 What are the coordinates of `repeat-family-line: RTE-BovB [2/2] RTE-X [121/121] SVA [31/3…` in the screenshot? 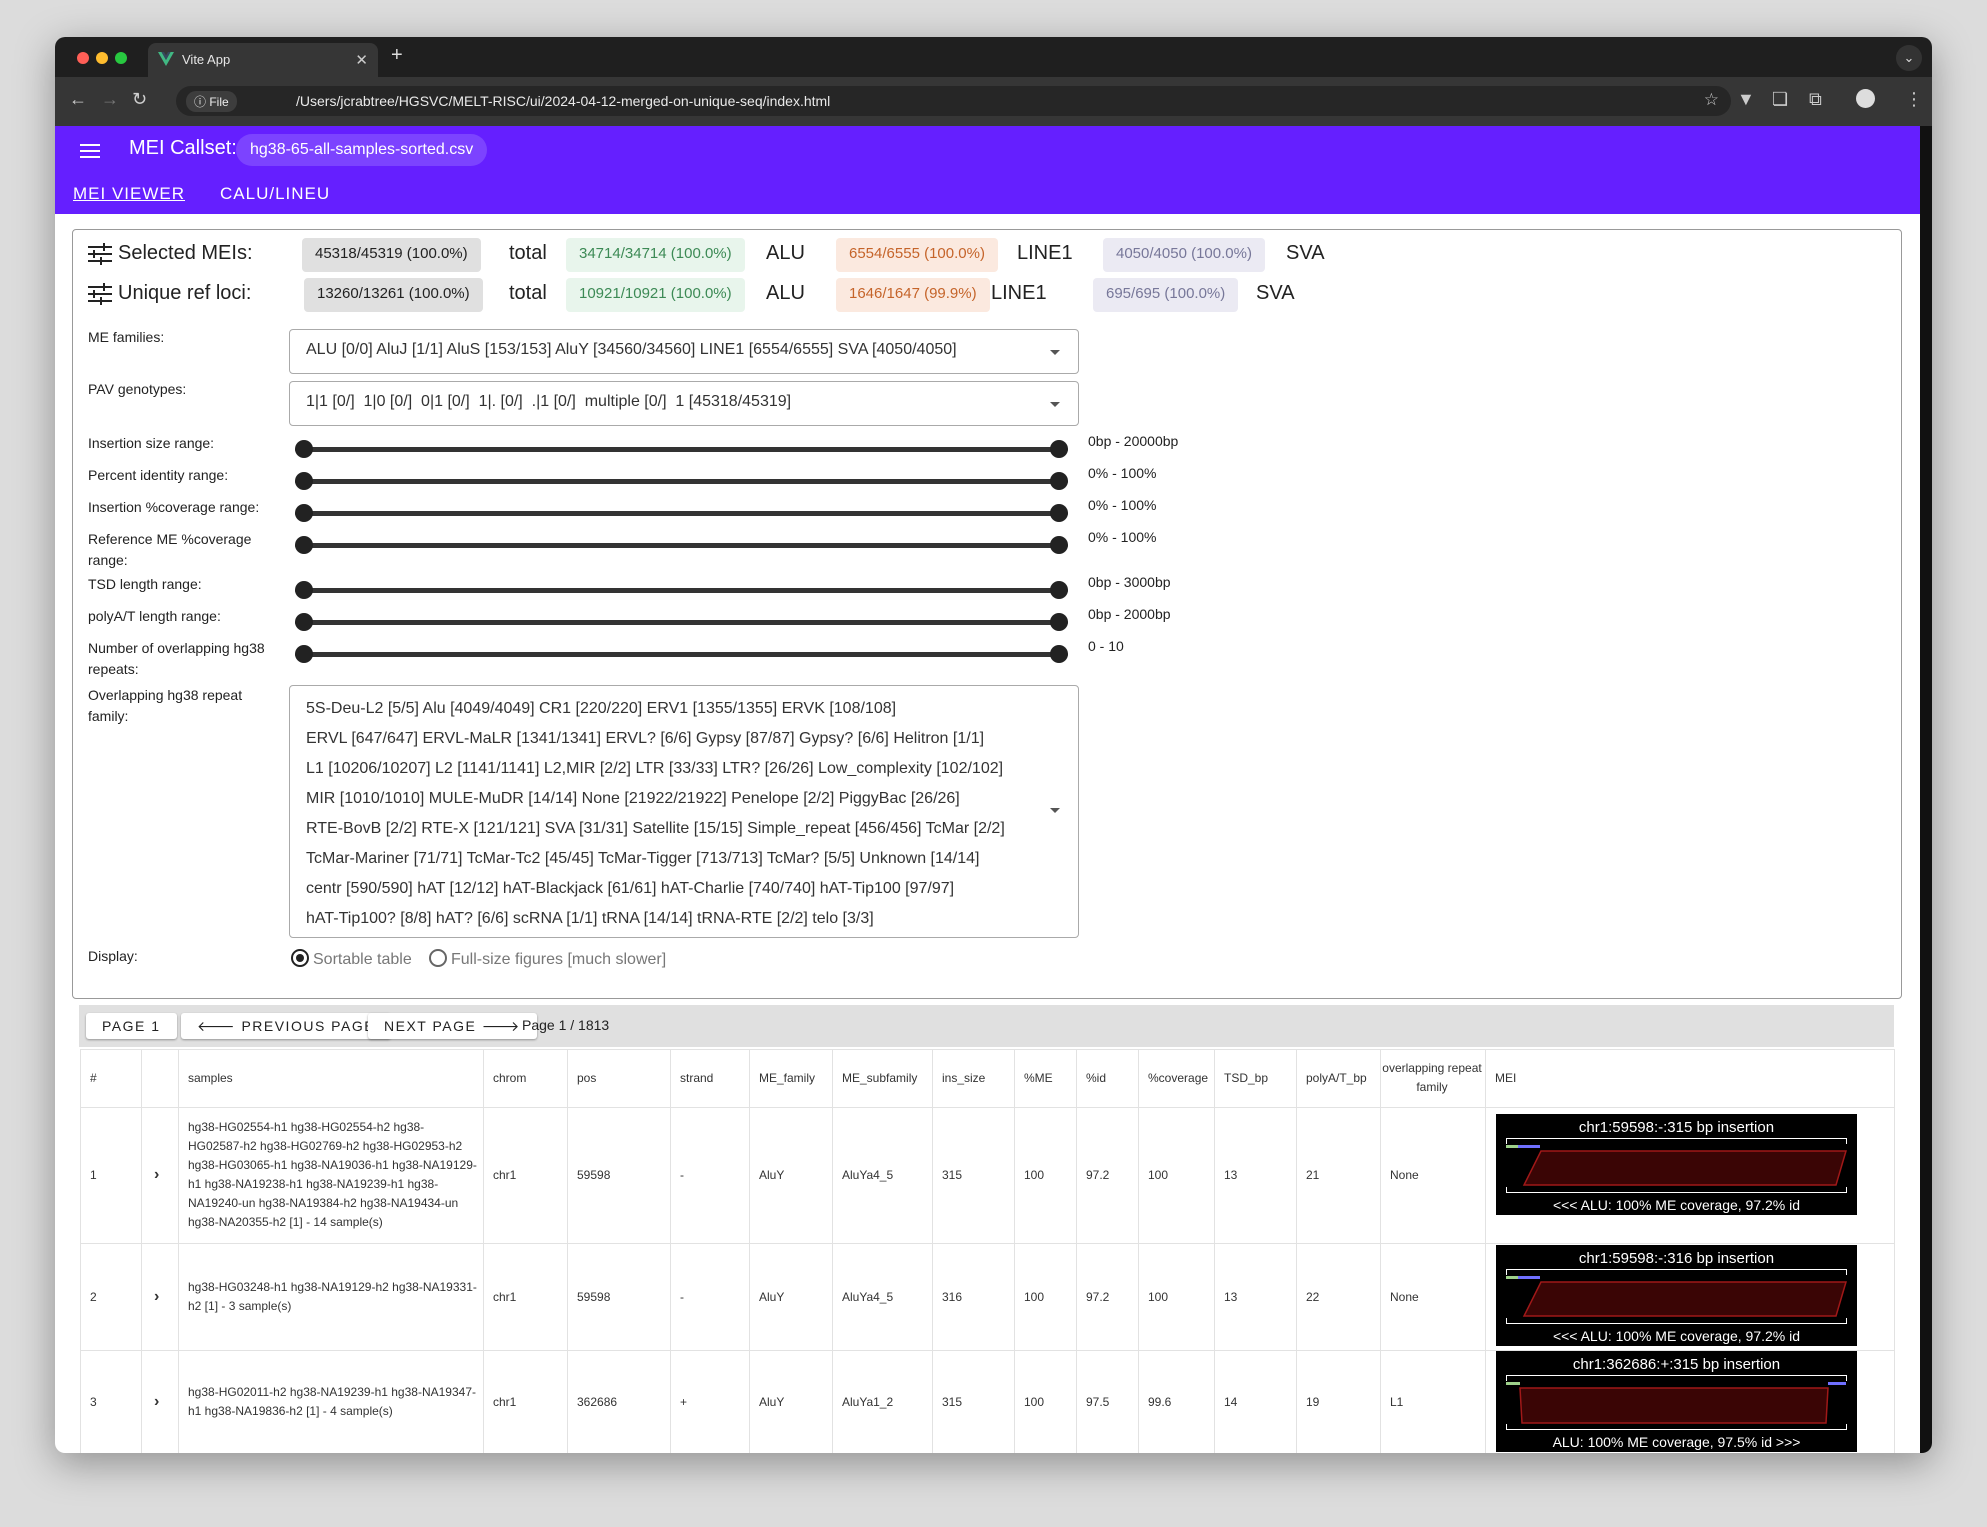 It's located at (655, 828).